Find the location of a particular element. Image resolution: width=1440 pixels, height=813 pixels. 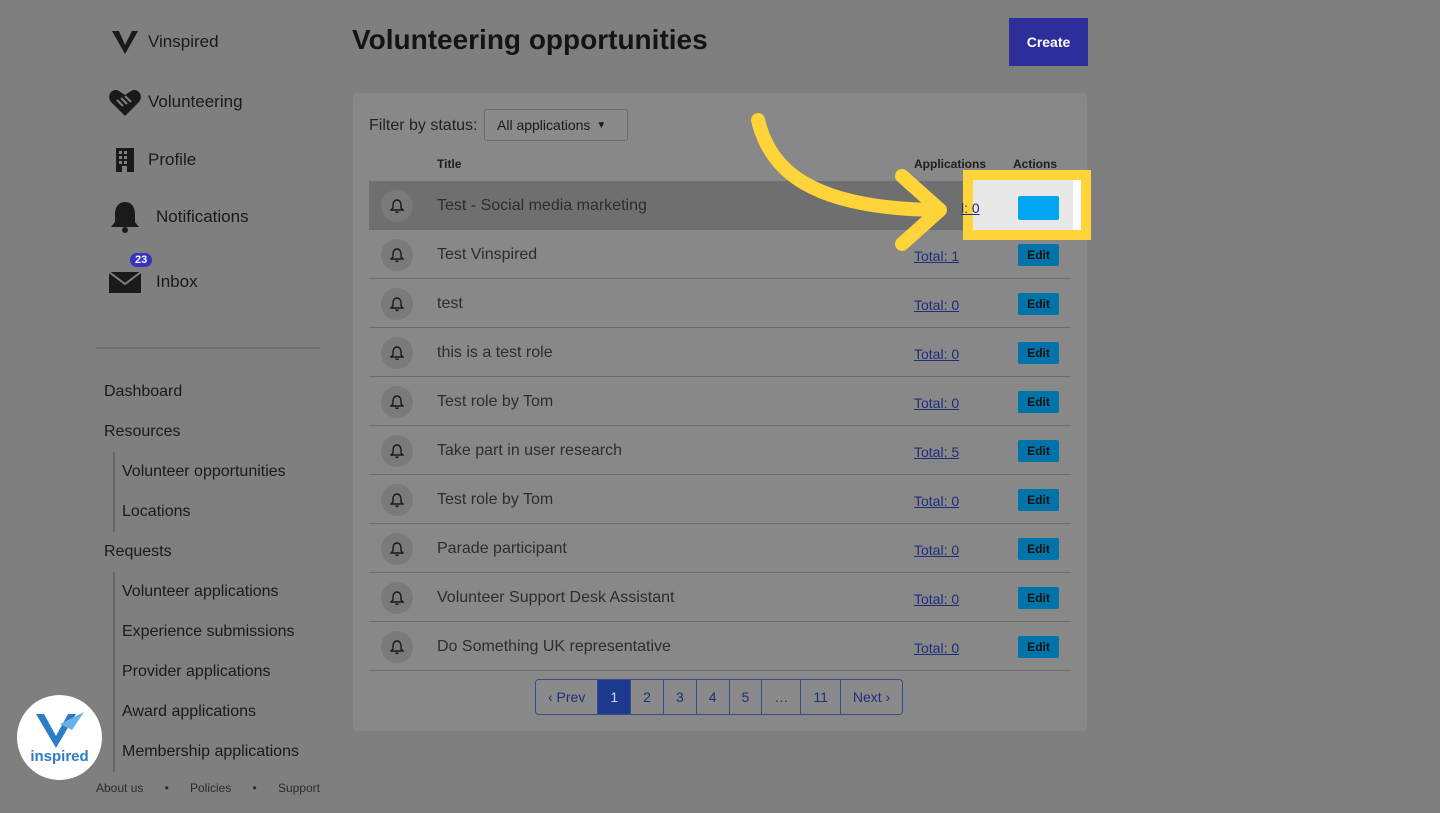

nav-inbox-label: Inbox is located at coordinates (177, 281).